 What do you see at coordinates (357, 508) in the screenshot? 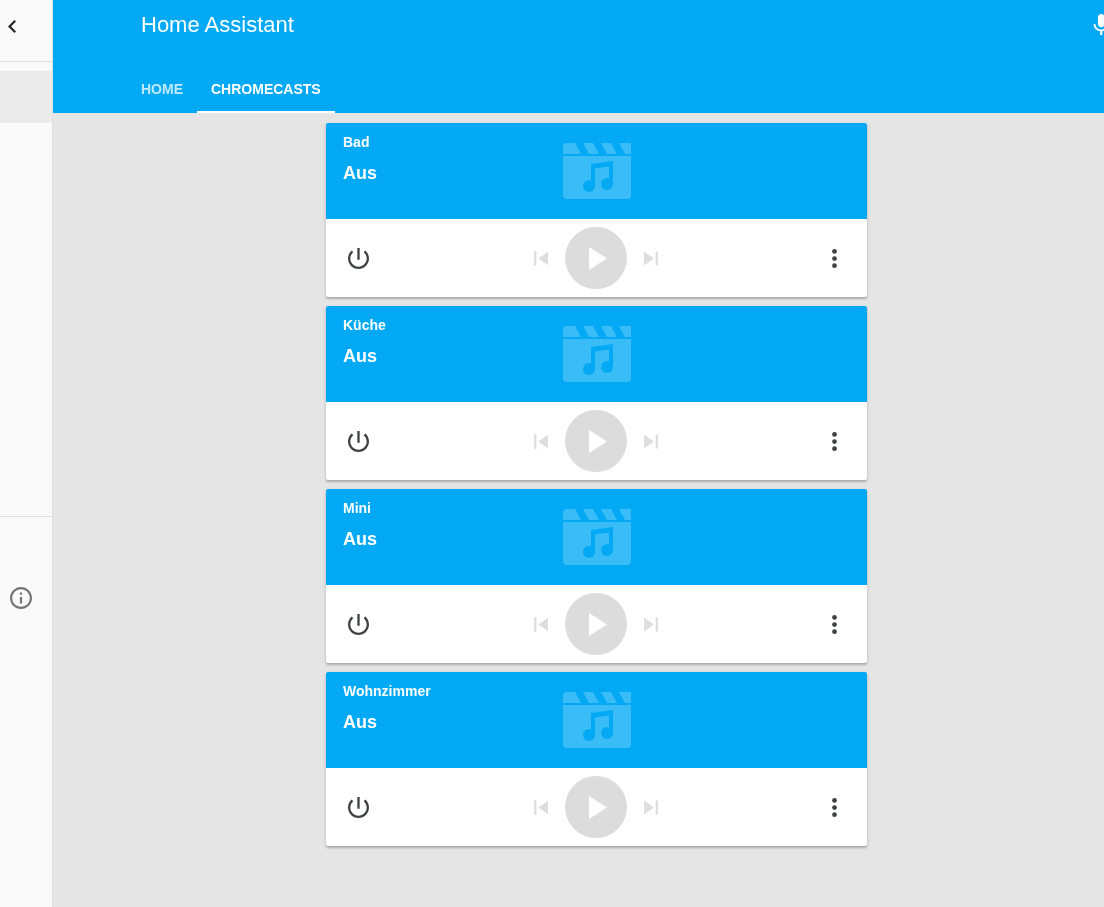
I see `player-name: Mini` at bounding box center [357, 508].